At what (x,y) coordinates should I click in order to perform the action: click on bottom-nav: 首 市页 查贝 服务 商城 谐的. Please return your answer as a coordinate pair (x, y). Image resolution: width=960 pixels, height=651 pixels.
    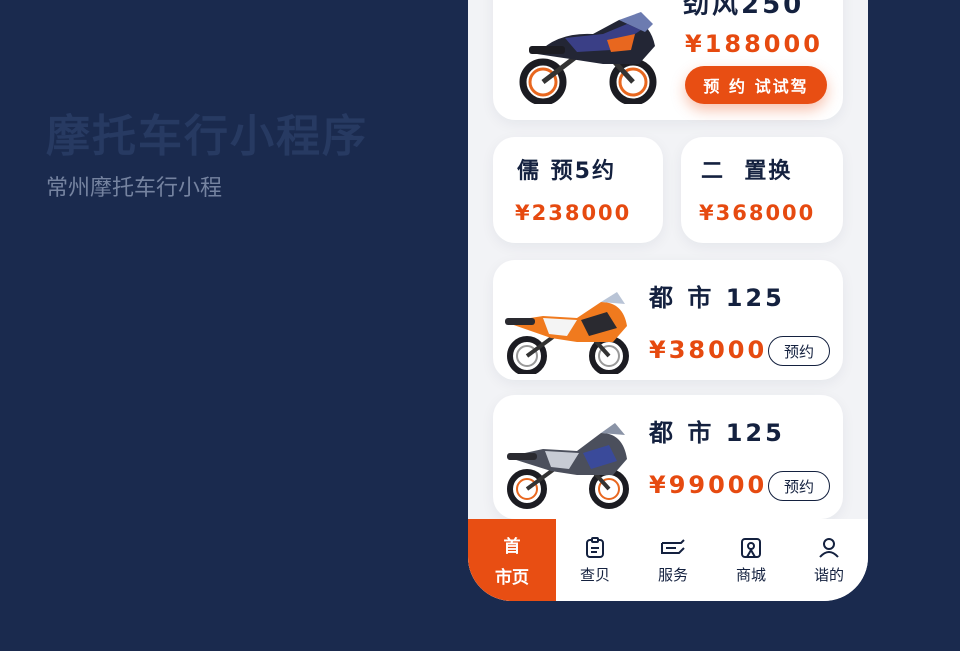
    Looking at the image, I should click on (668, 560).